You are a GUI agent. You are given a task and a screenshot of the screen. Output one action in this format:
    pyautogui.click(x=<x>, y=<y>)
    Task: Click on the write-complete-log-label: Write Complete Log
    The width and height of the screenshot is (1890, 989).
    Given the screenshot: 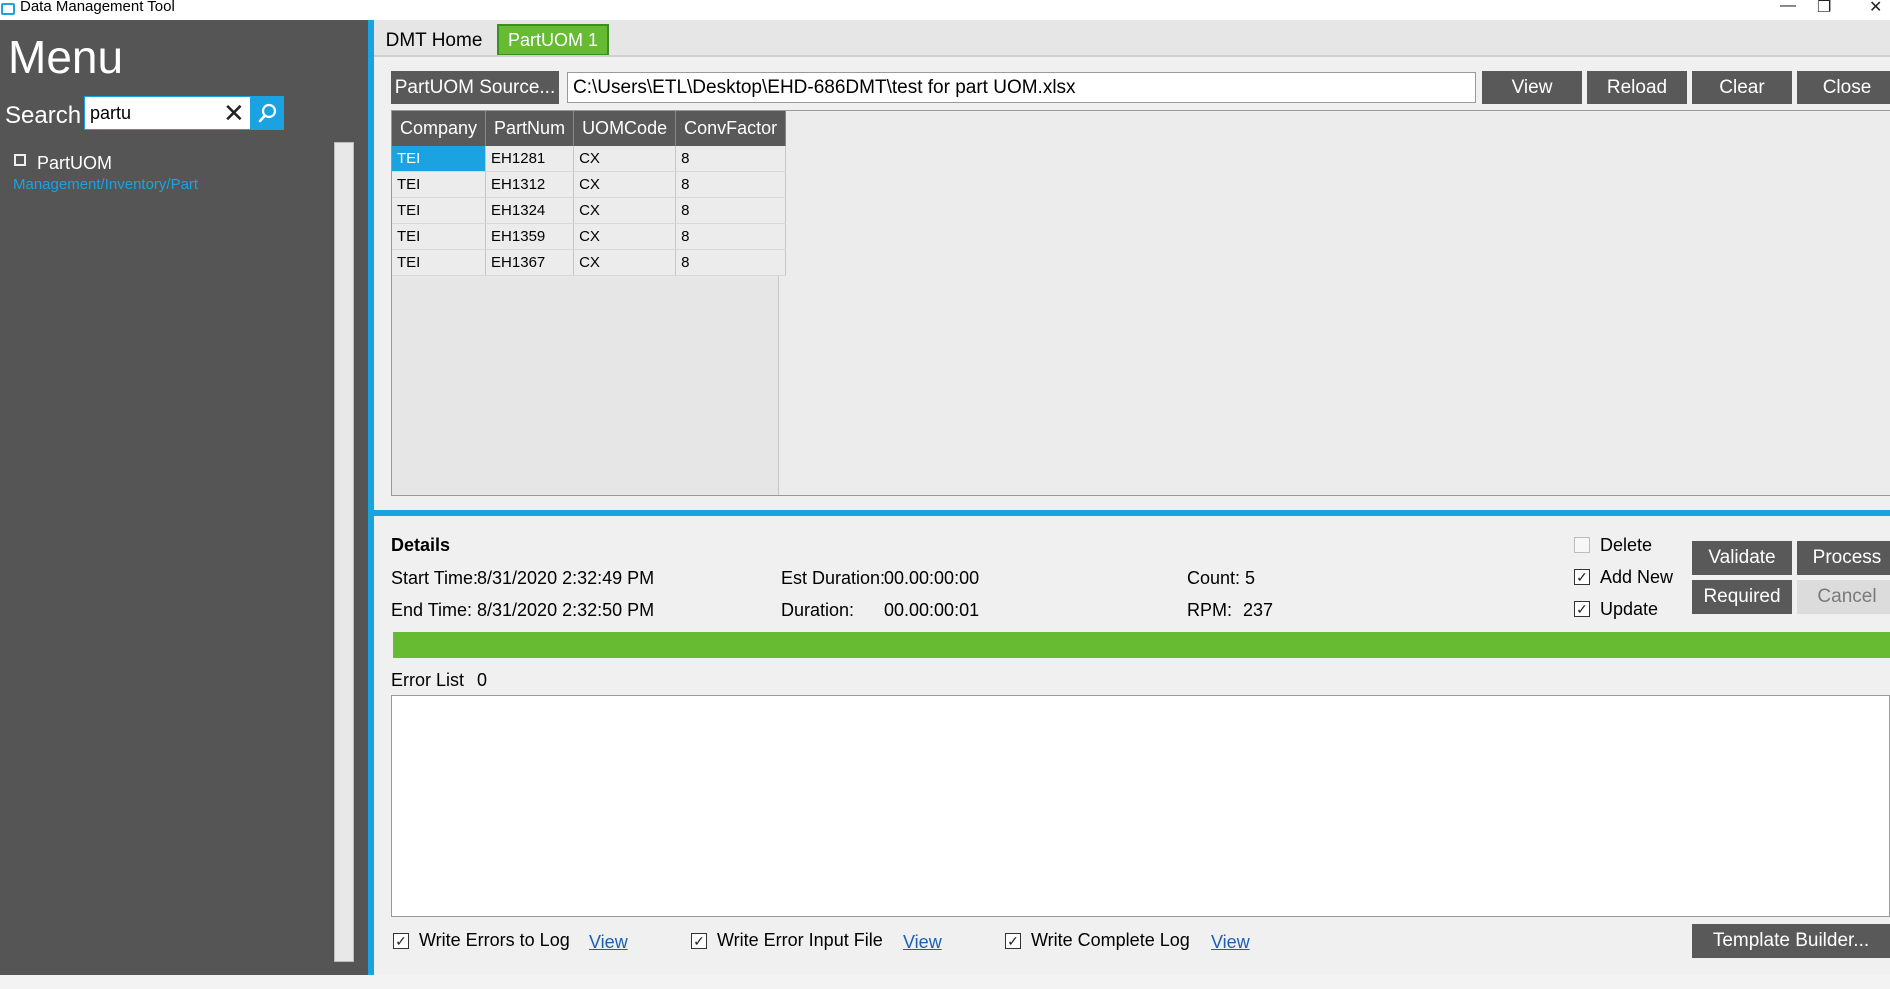 What is the action you would take?
    pyautogui.click(x=1110, y=940)
    